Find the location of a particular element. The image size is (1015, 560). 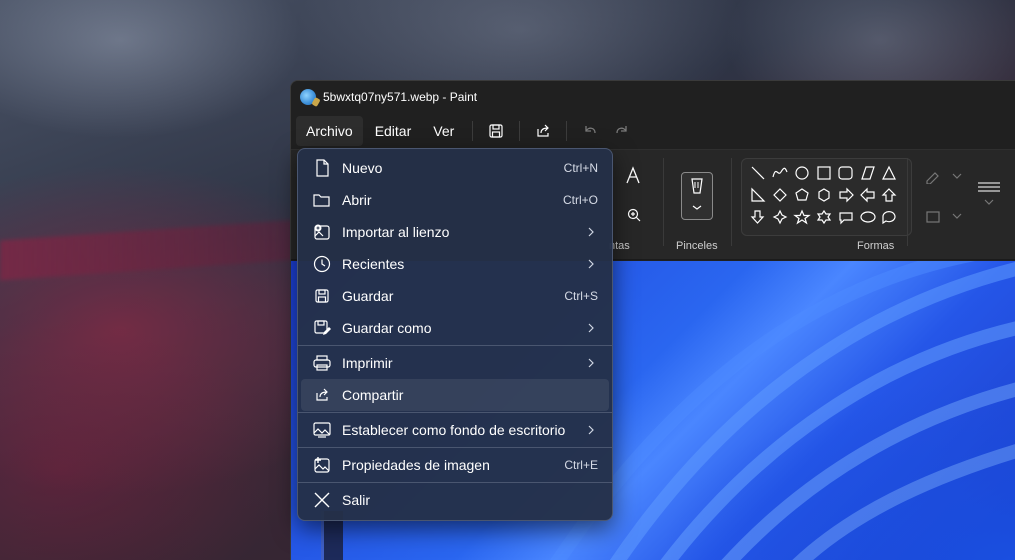

menu-item-print: Imprimir is located at coordinates (455, 363).